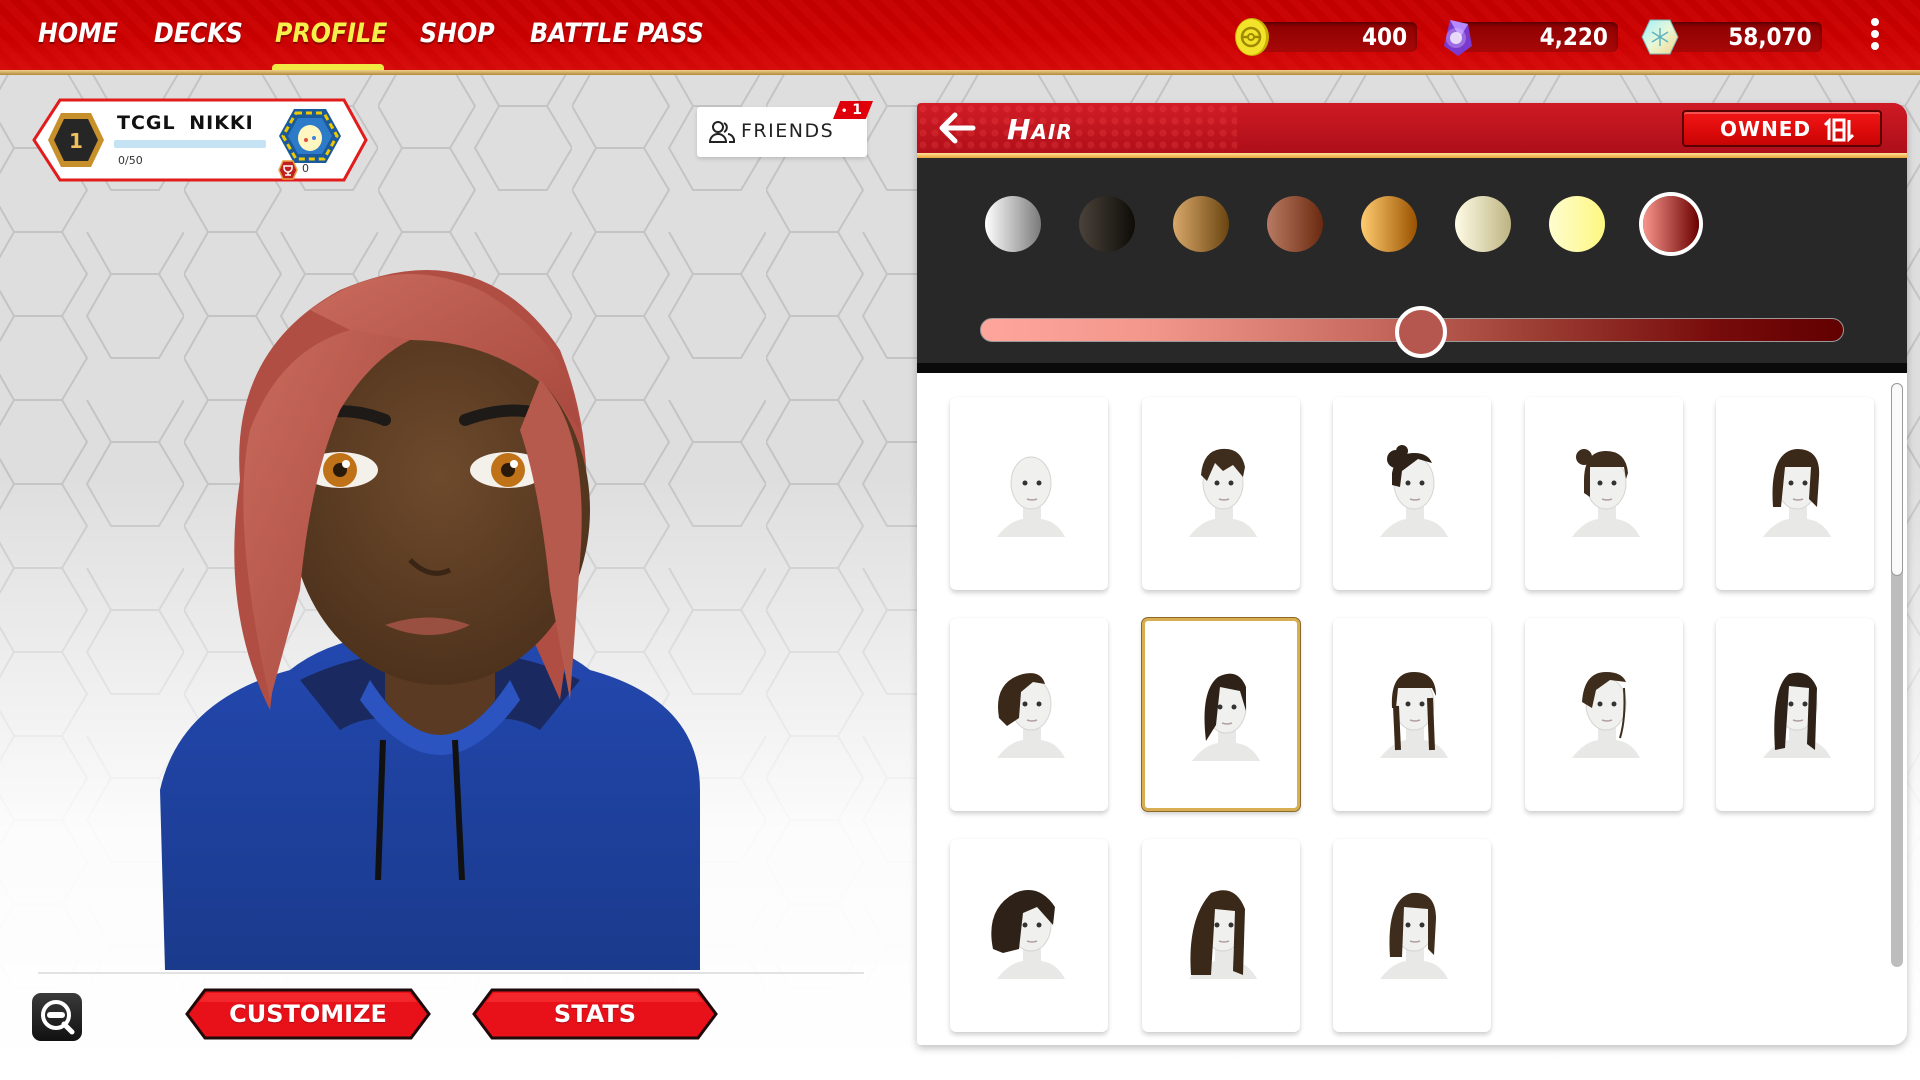 The width and height of the screenshot is (1920, 1080). What do you see at coordinates (1412, 128) in the screenshot?
I see `panel-header: Hair OWNED` at bounding box center [1412, 128].